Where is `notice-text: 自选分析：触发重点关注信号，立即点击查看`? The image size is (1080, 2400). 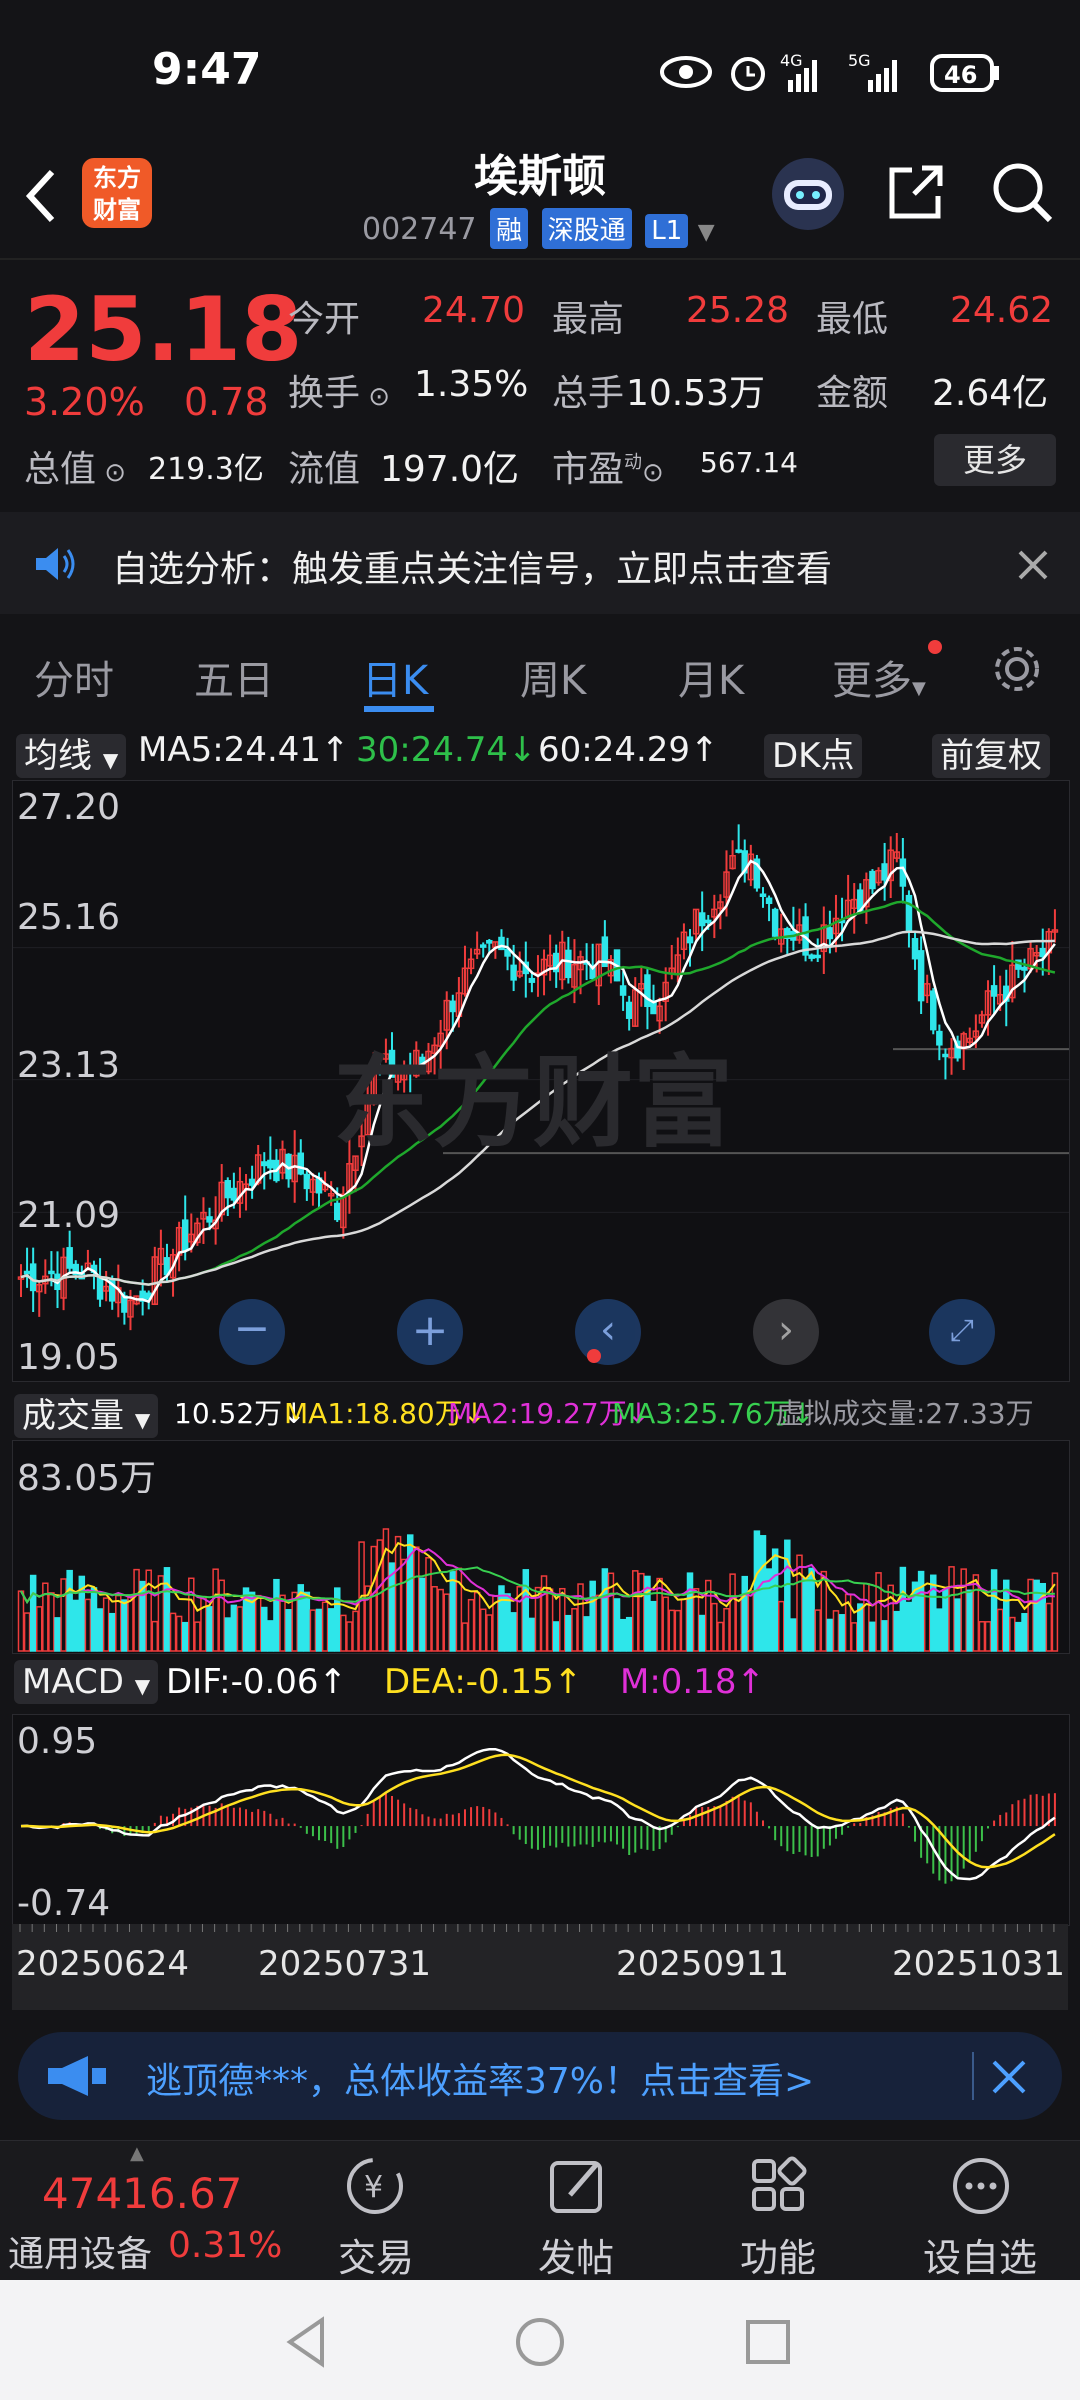
notice-text: 自选分析：触发重点关注信号，立即点击查看 is located at coordinates (472, 569).